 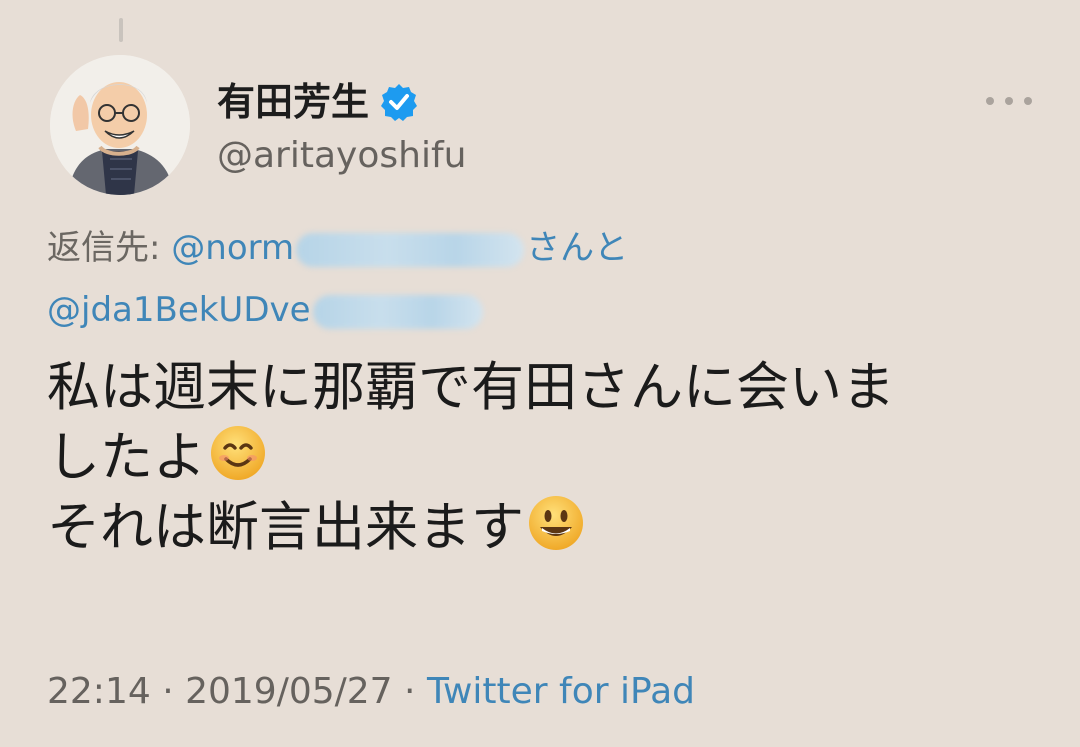 What do you see at coordinates (293, 102) in the screenshot?
I see `author-display-name: 有田芳生` at bounding box center [293, 102].